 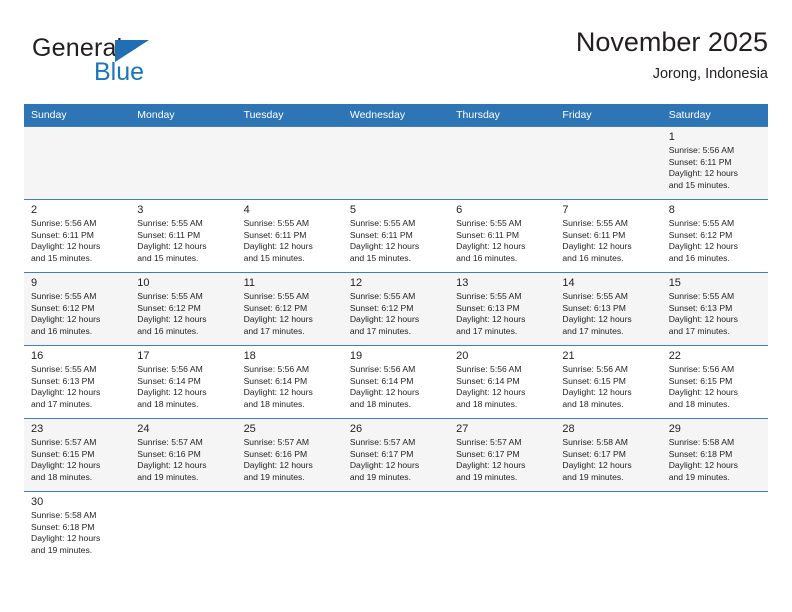 What do you see at coordinates (568, 356) in the screenshot?
I see `day-number: 21` at bounding box center [568, 356].